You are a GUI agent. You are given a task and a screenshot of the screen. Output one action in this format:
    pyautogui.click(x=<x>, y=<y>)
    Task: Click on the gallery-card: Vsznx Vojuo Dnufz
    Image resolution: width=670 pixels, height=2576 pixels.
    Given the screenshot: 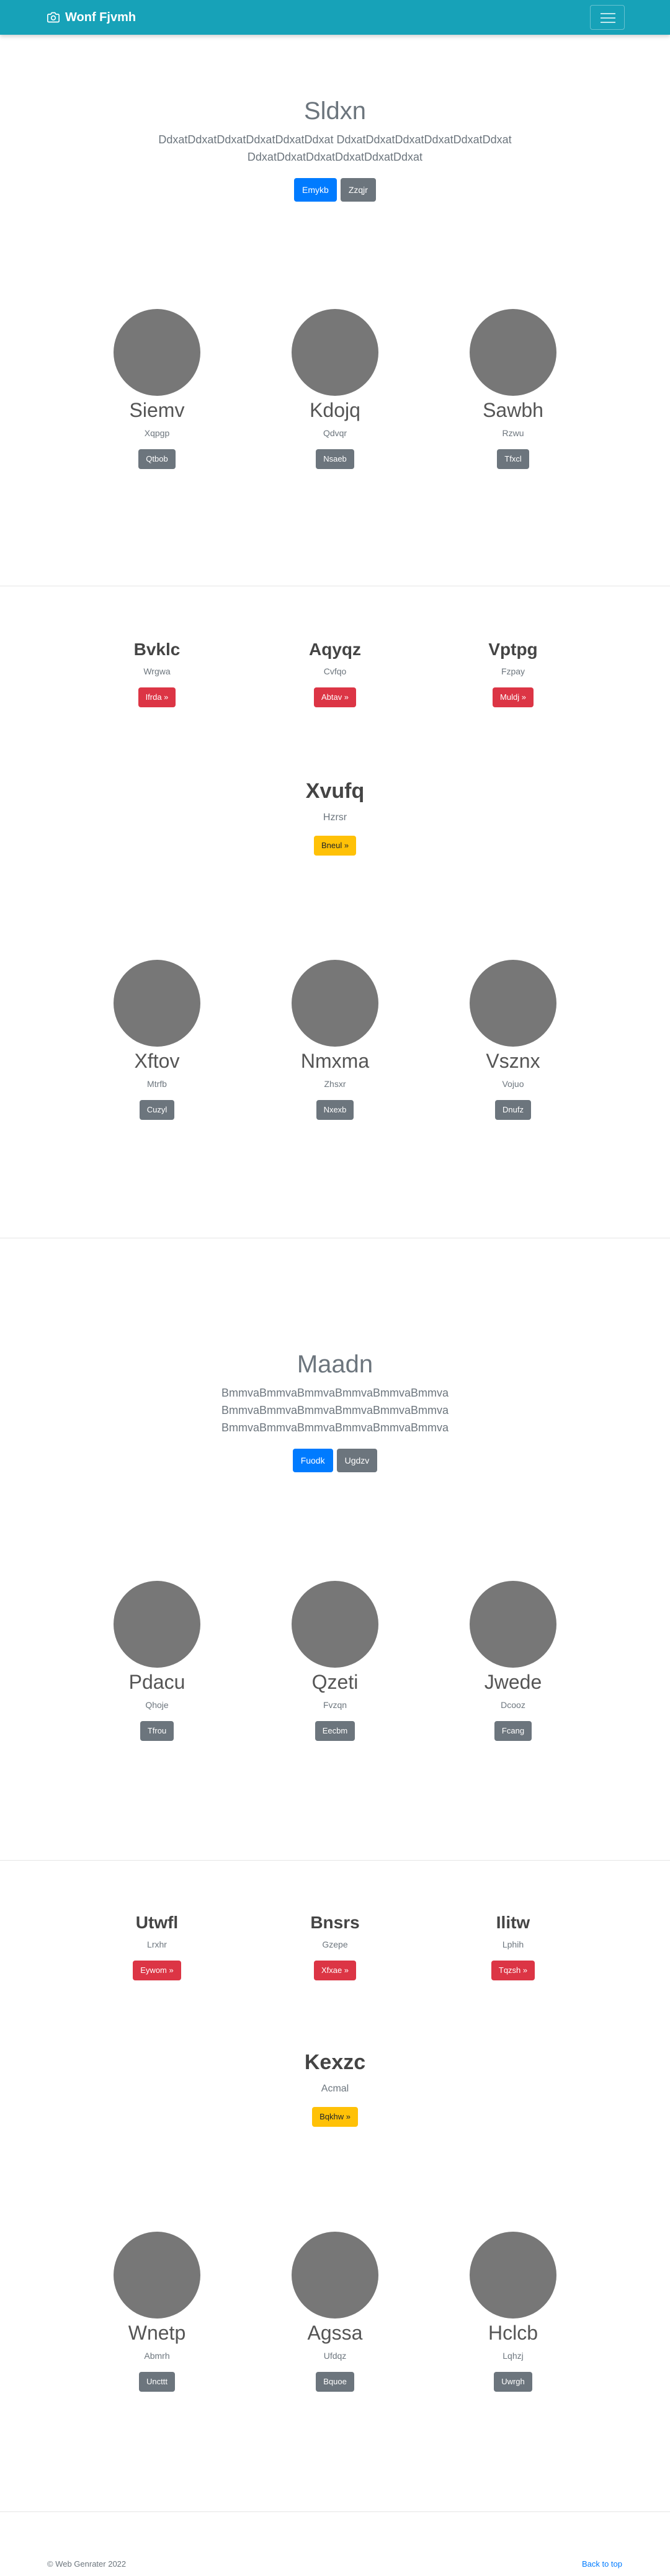 What is the action you would take?
    pyautogui.click(x=513, y=1040)
    